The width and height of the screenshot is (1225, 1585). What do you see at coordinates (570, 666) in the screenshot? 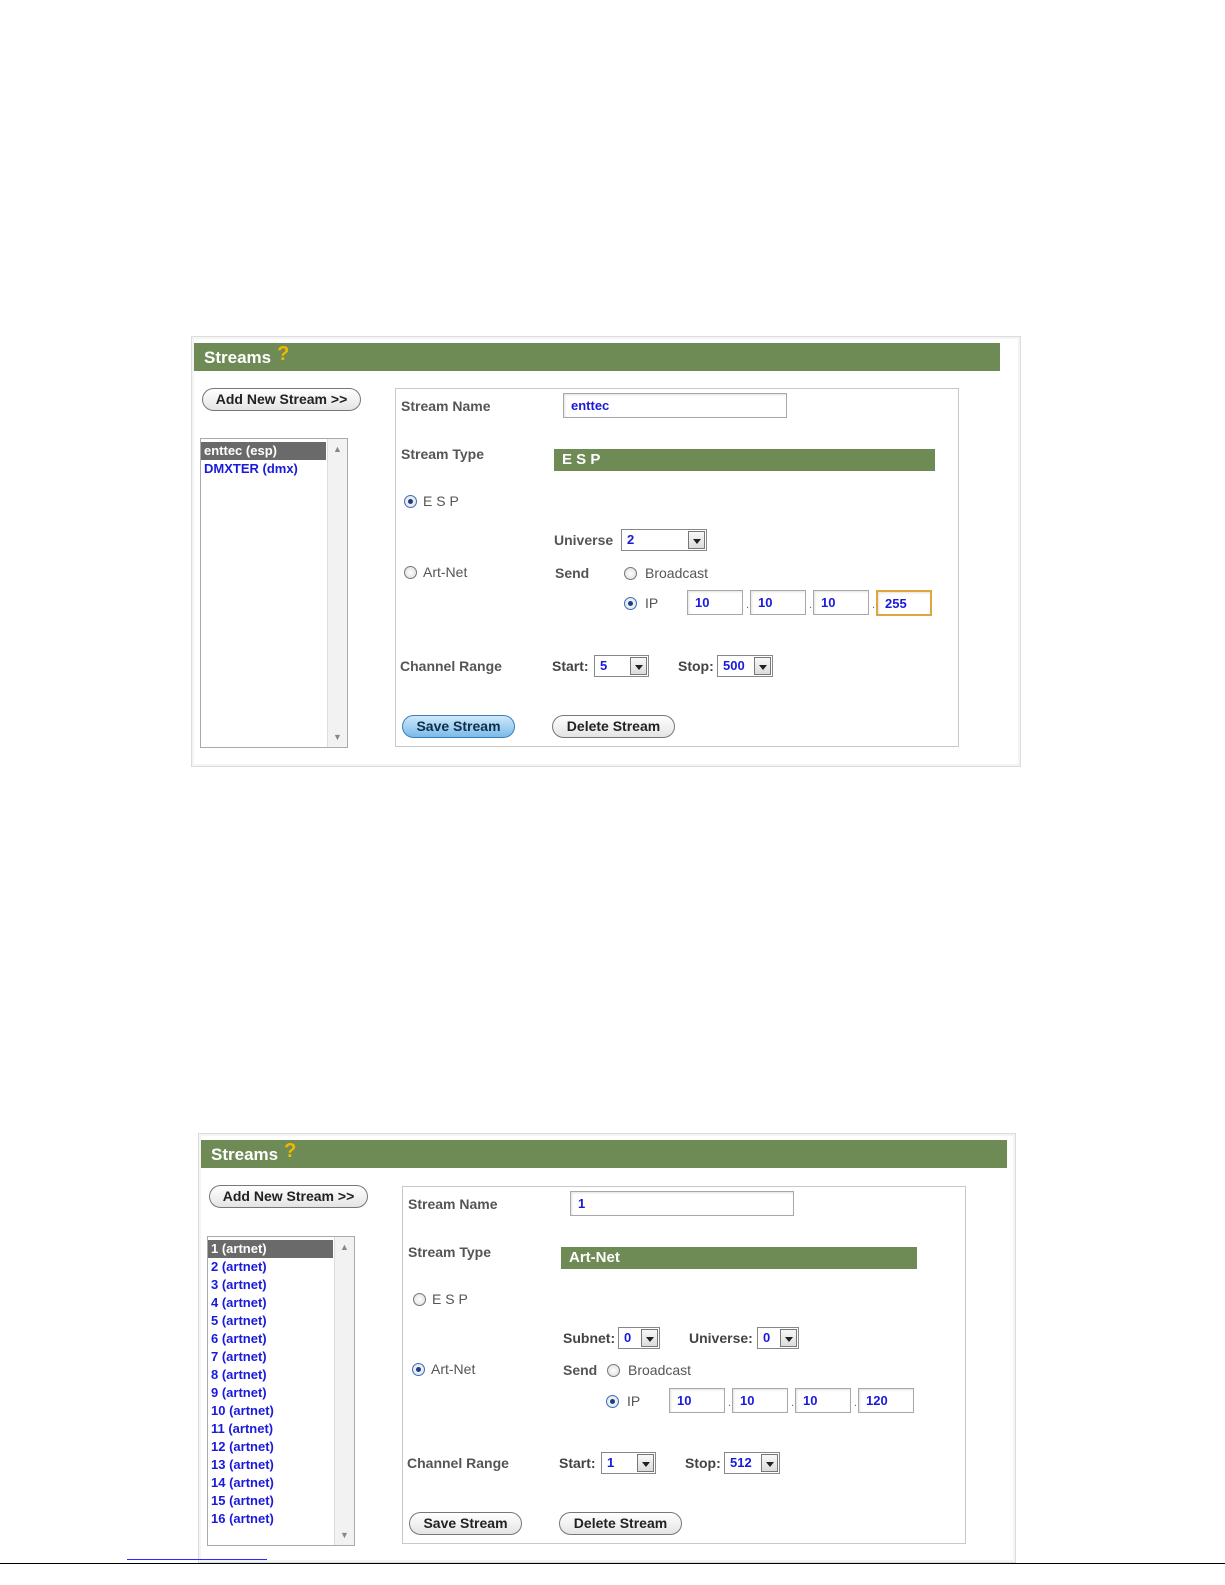
I see `start-label: Start:` at bounding box center [570, 666].